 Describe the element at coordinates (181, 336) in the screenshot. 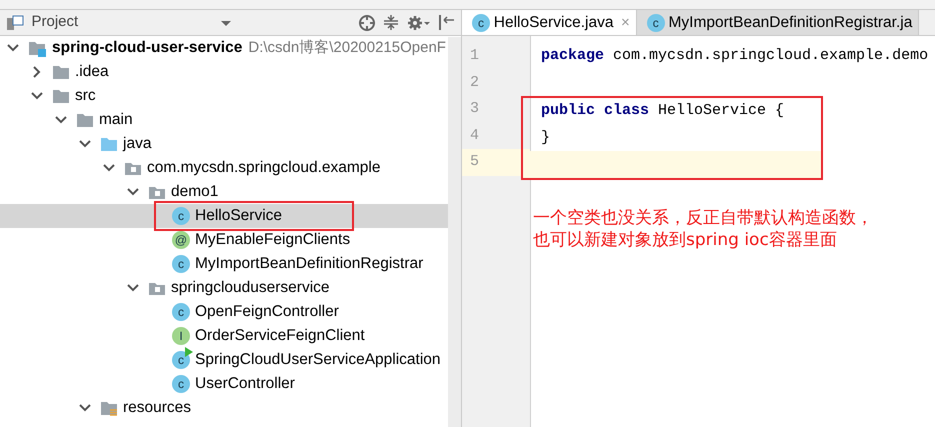

I see `interface-icon: I` at that location.